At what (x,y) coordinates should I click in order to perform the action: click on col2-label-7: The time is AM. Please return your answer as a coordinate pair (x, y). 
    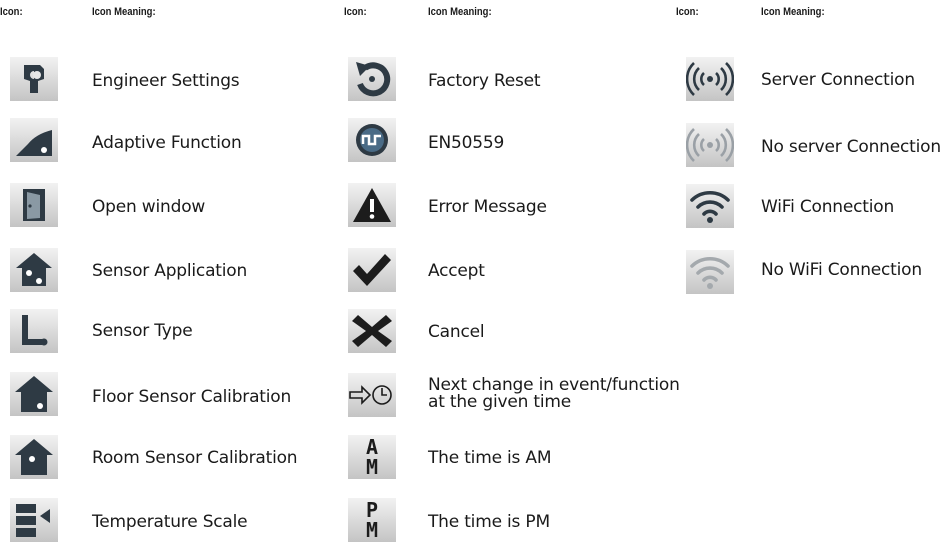
    Looking at the image, I should click on (490, 458).